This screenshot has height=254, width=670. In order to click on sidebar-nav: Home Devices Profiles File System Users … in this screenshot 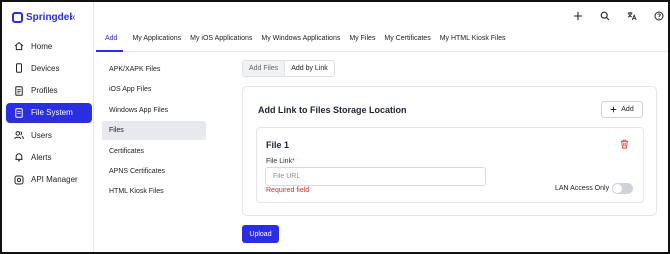, I will do `click(49, 114)`.